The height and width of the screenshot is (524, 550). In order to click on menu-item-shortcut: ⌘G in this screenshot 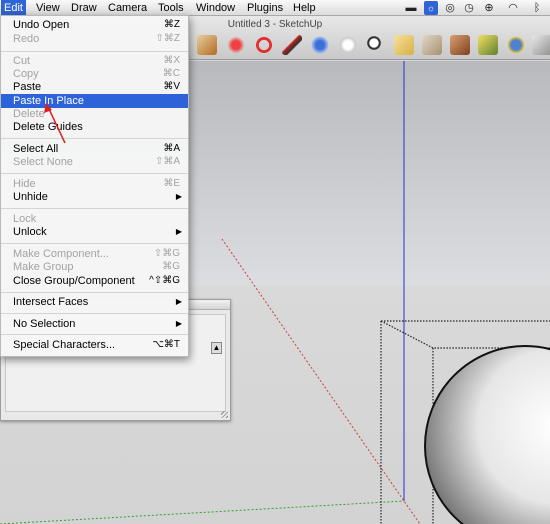, I will do `click(171, 266)`.